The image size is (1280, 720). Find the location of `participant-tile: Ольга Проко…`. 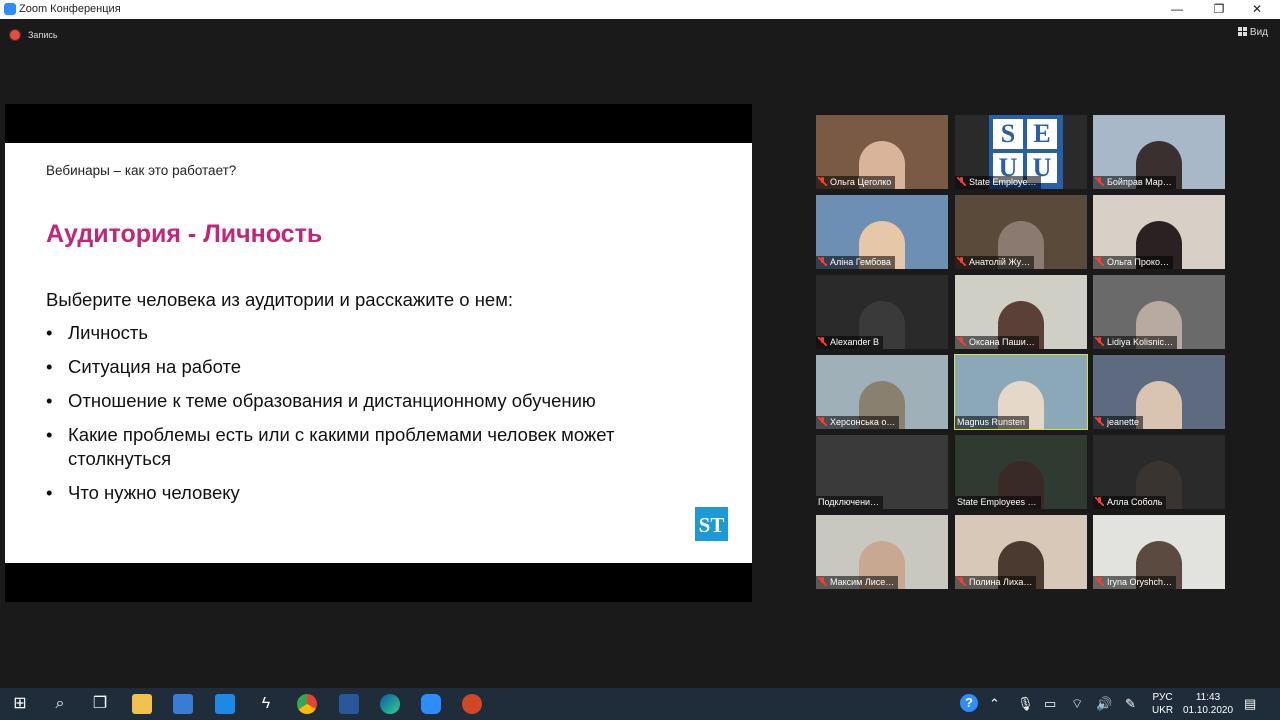

participant-tile: Ольга Проко… is located at coordinates (1159, 232).